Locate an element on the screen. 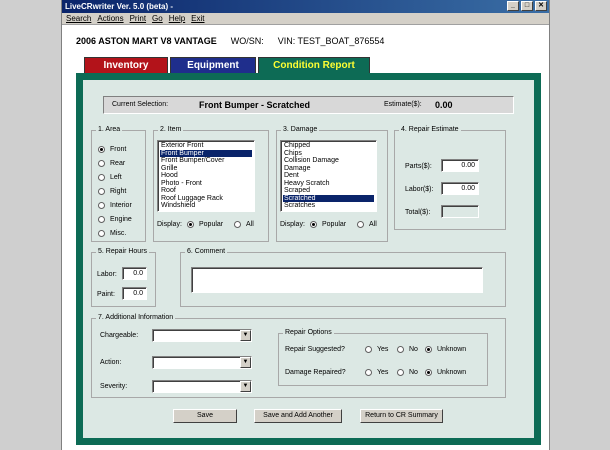 This screenshot has height=450, width=610. list-item: Collision Damage is located at coordinates (328, 161).